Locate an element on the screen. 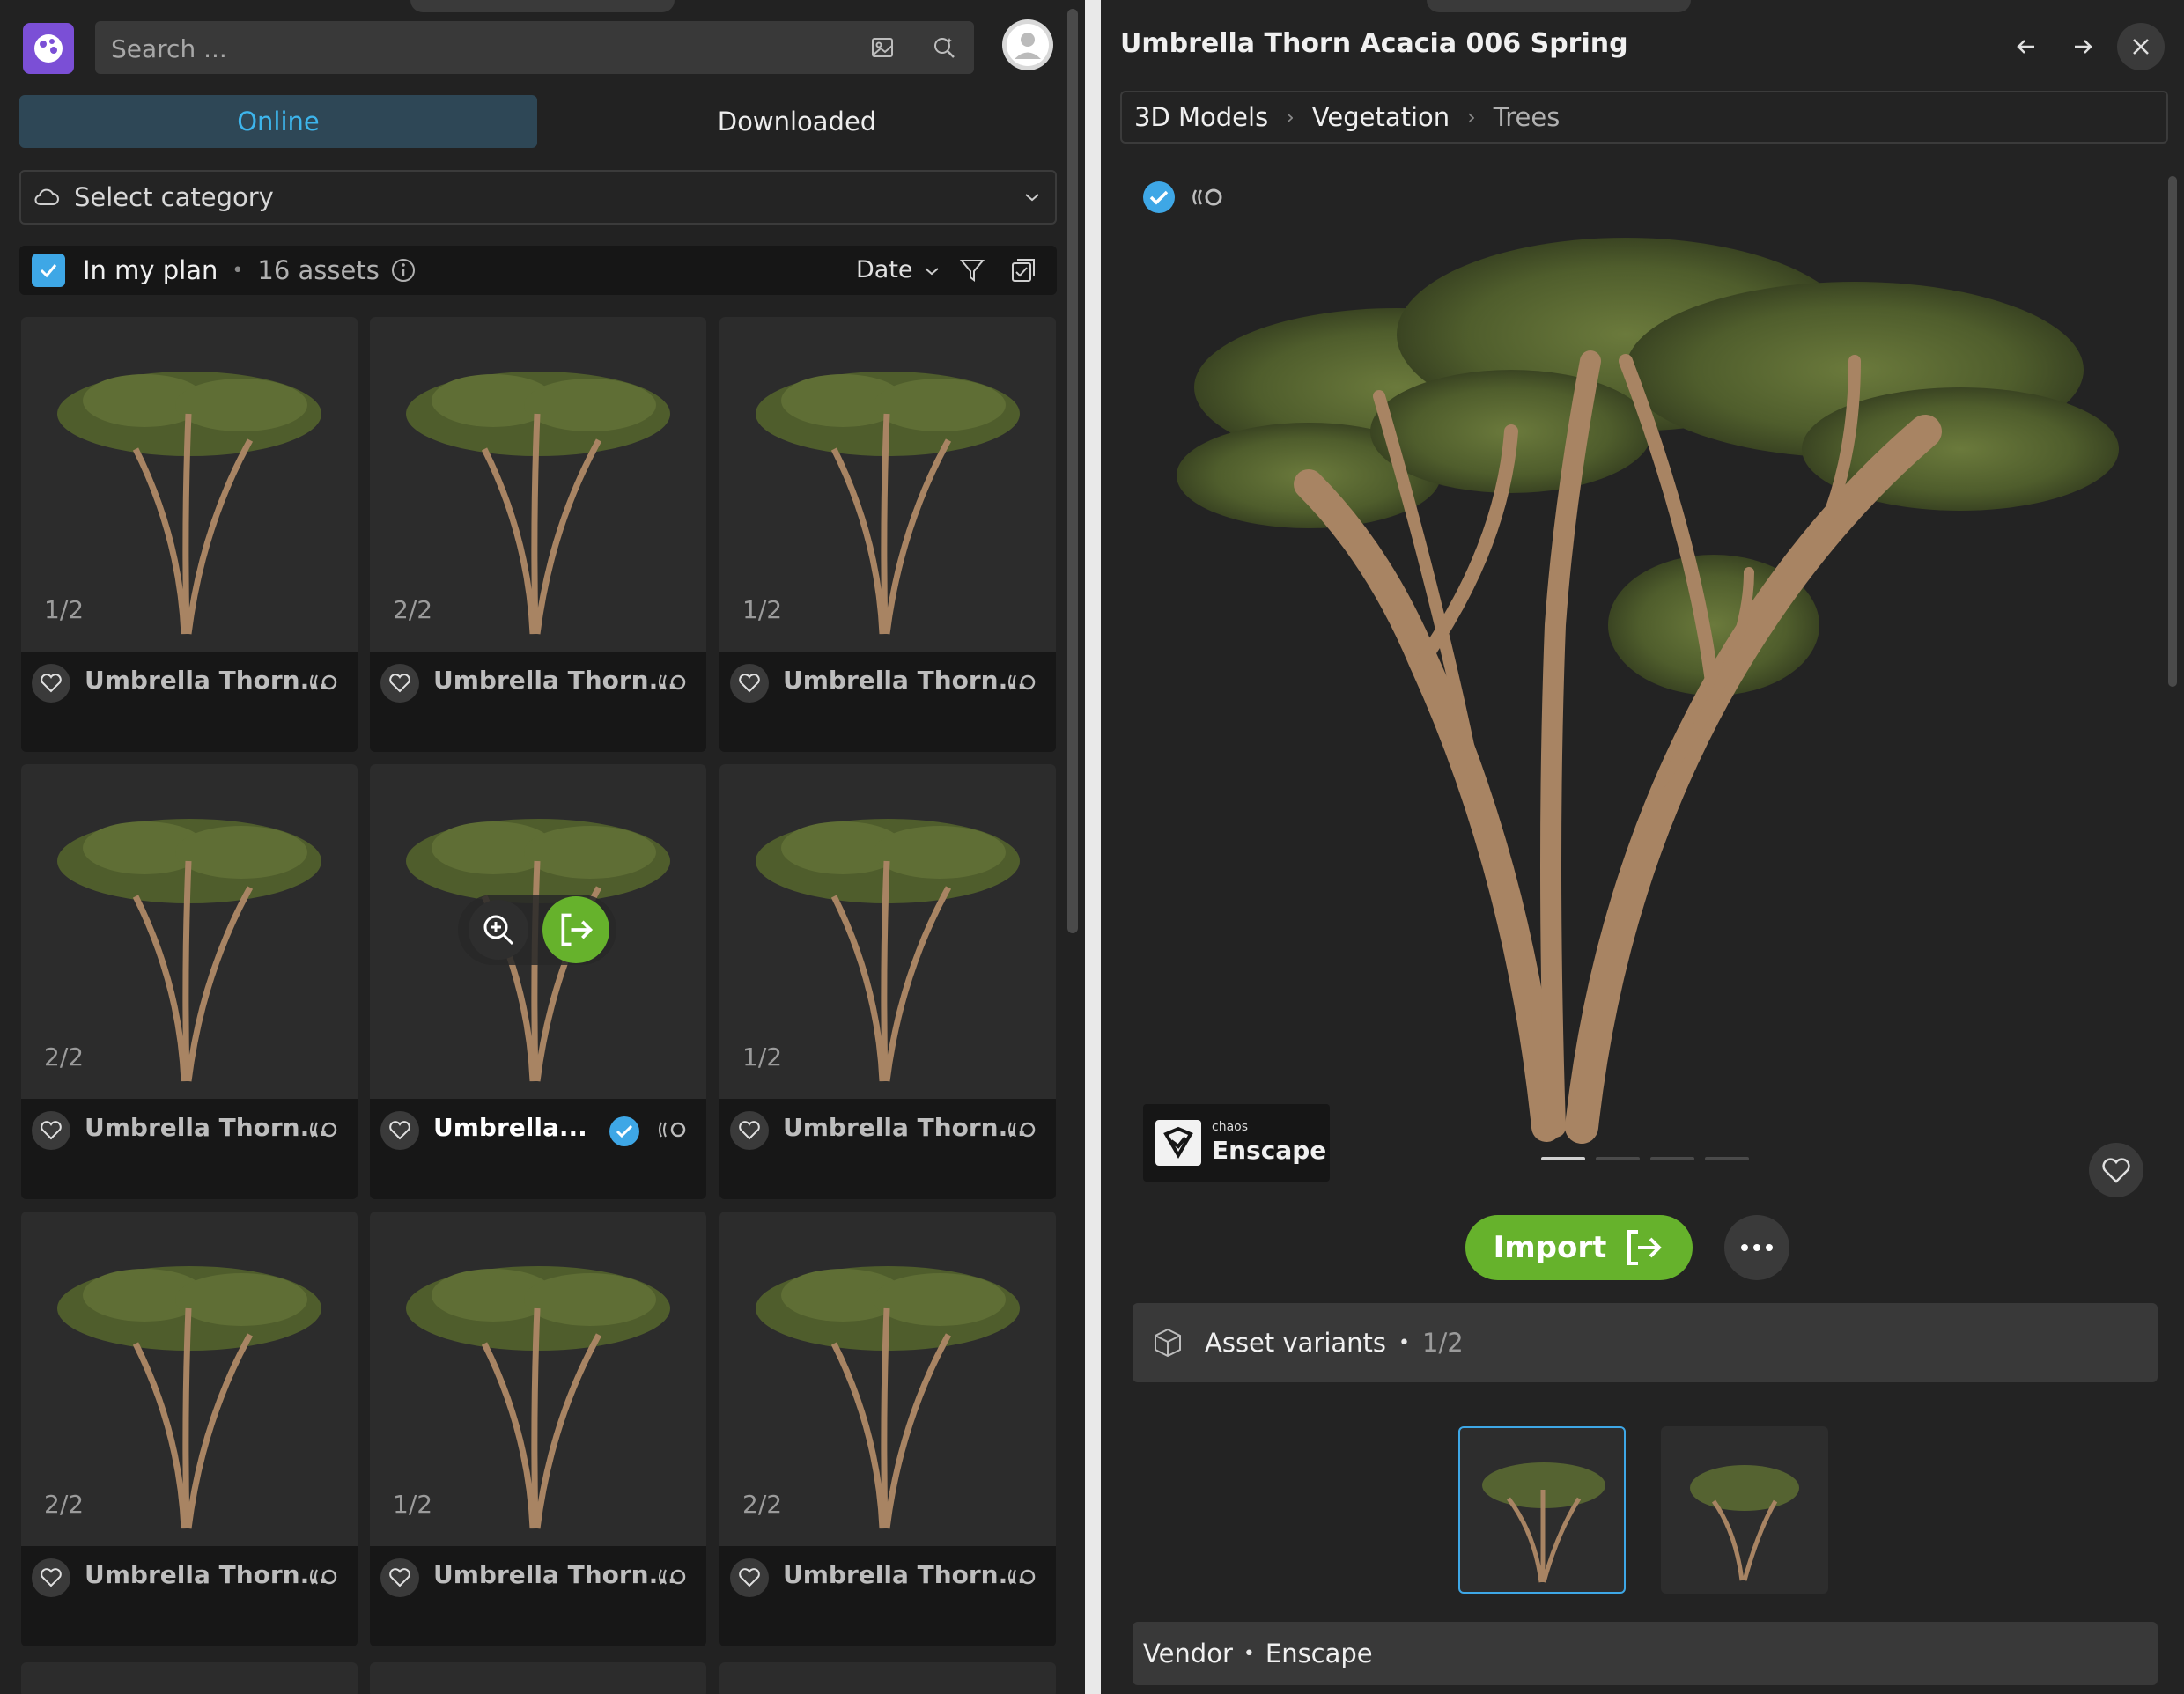  tab-online-label: Online is located at coordinates (278, 121).